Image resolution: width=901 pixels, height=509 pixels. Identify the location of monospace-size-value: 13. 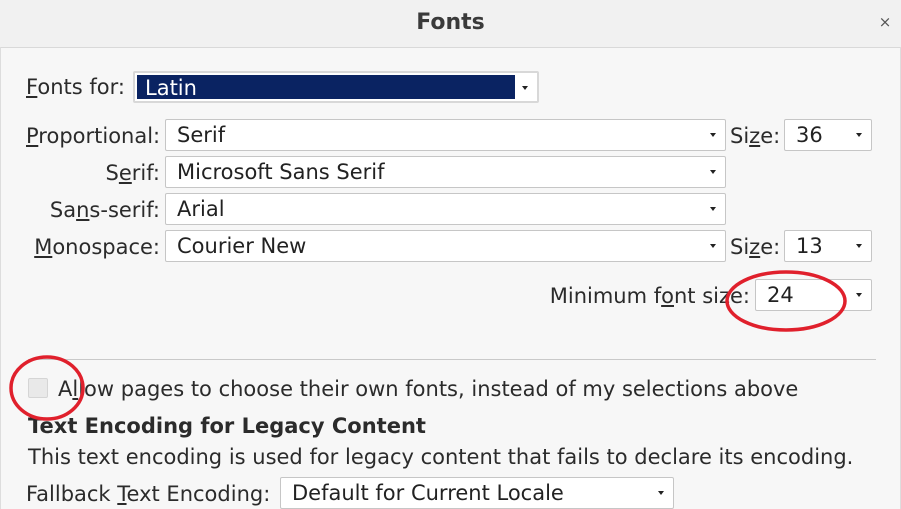
(809, 246).